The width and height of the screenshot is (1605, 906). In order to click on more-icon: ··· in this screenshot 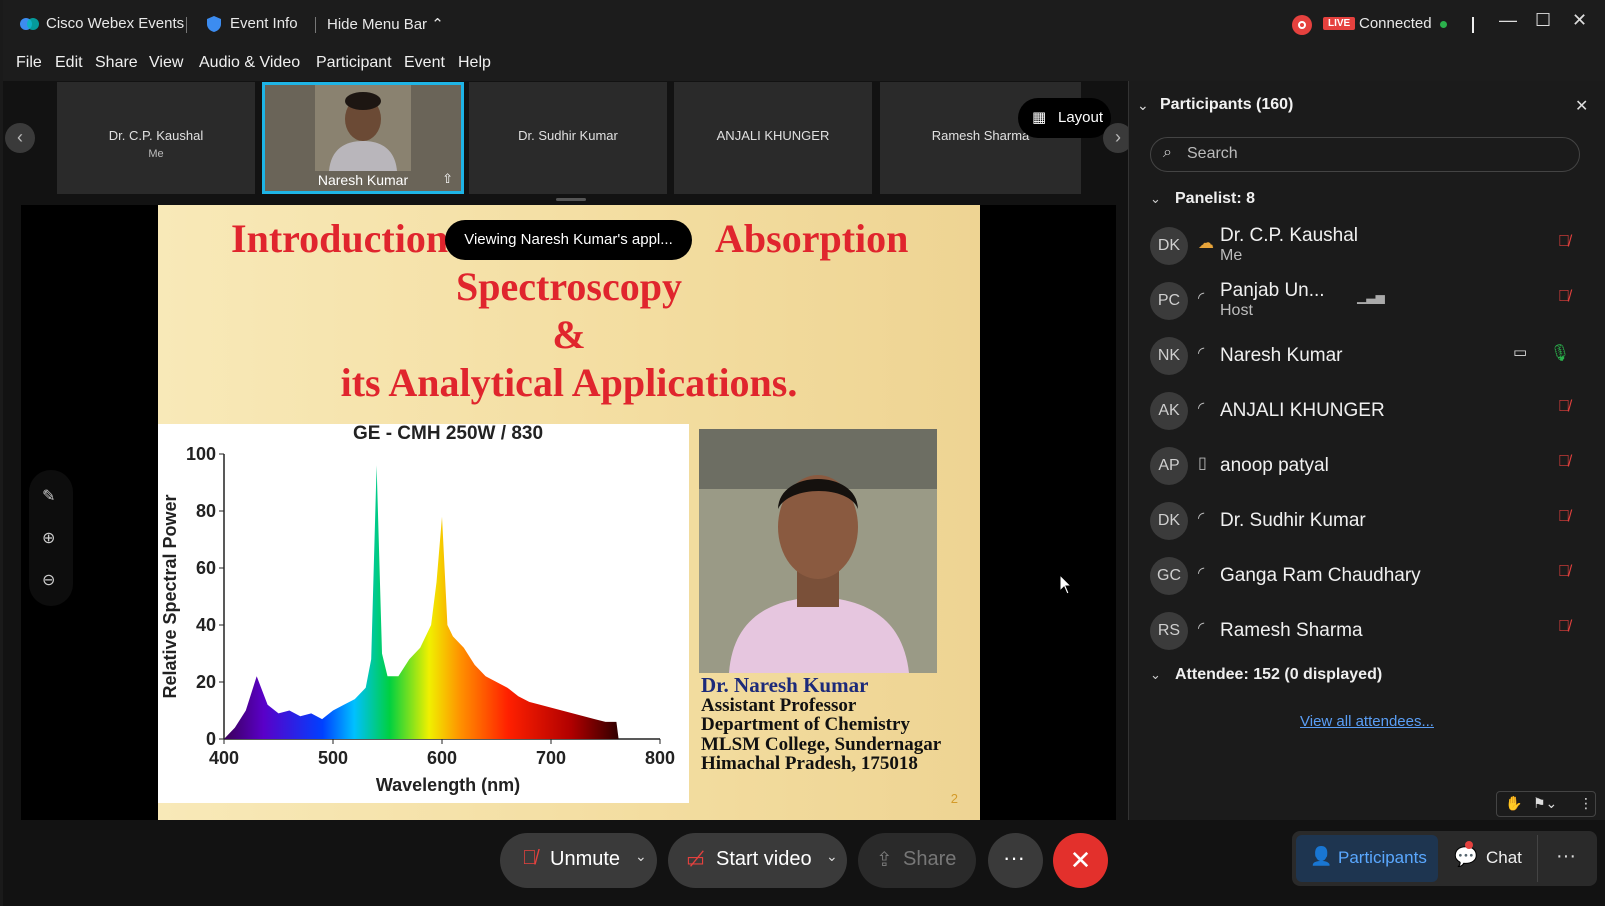, I will do `click(1566, 856)`.